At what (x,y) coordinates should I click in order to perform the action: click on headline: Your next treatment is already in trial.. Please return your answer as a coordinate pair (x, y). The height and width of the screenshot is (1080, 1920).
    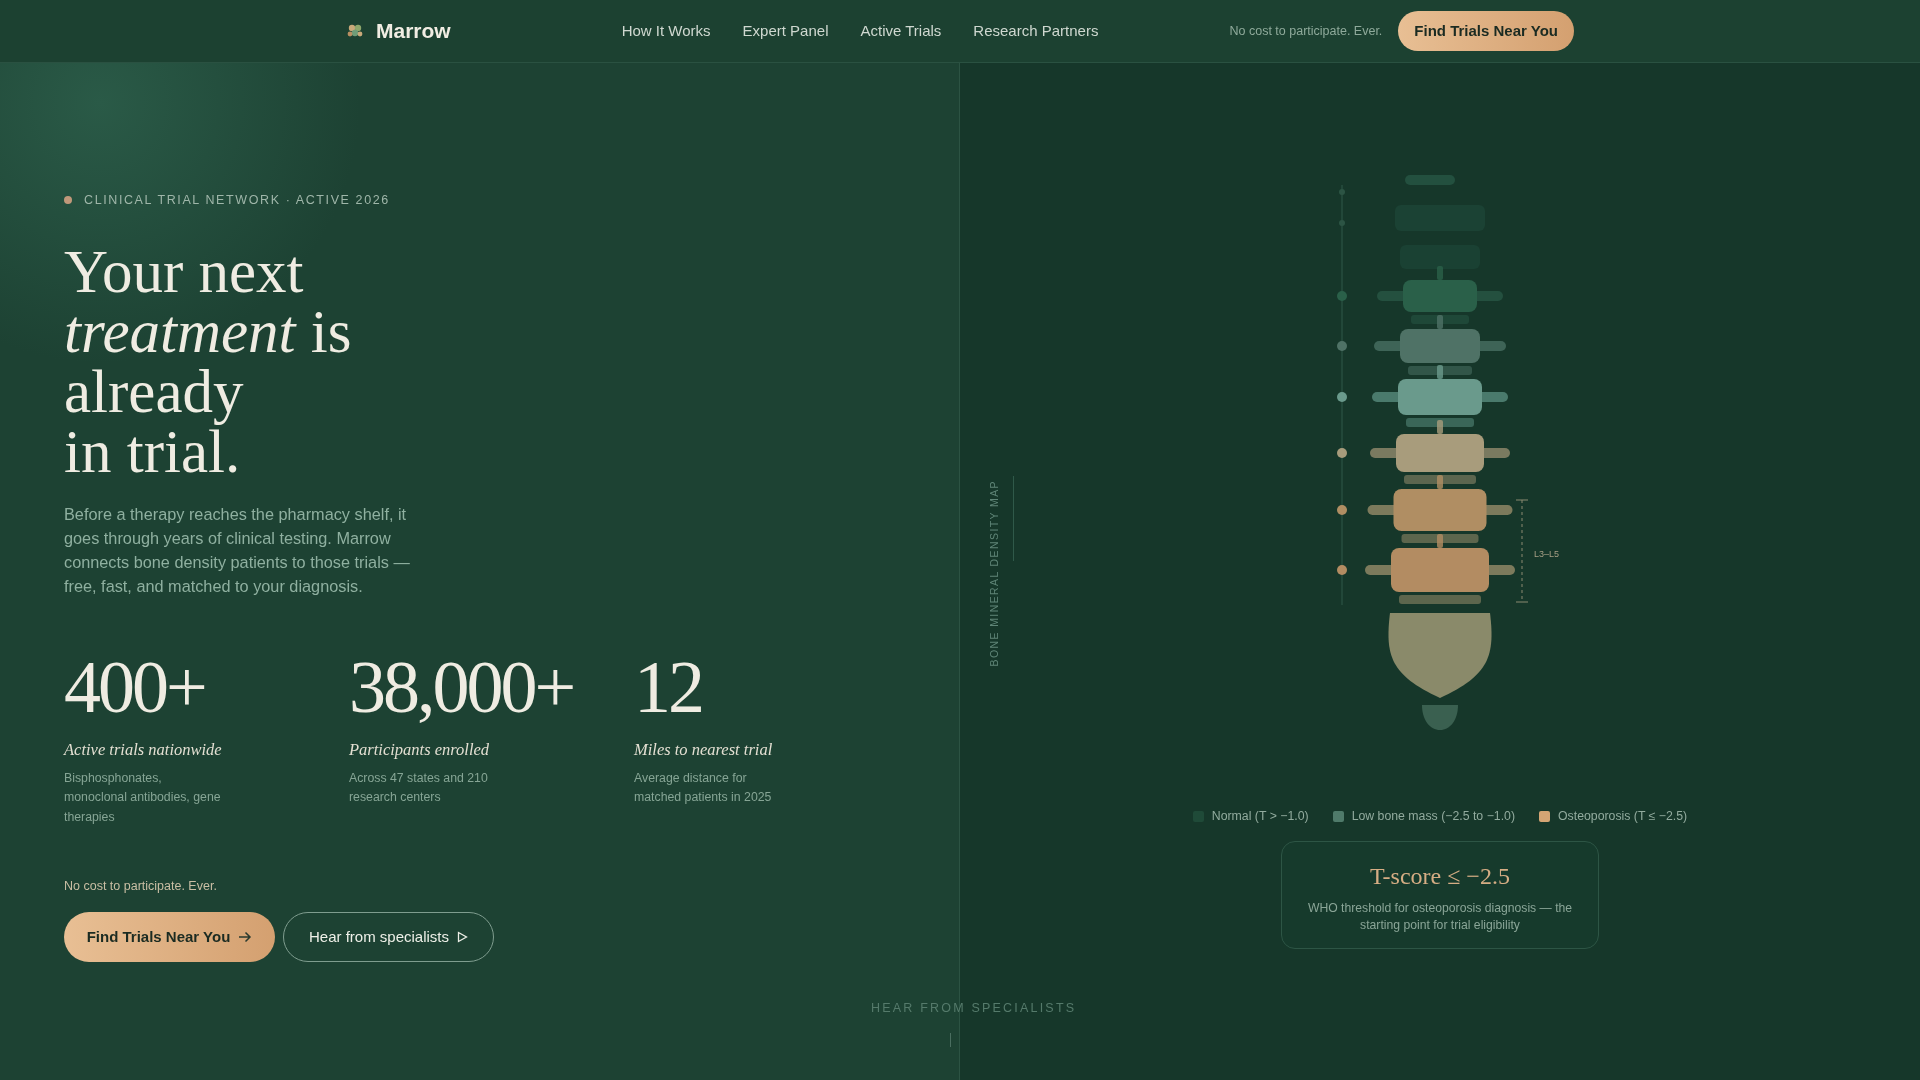
    Looking at the image, I should click on (208, 361).